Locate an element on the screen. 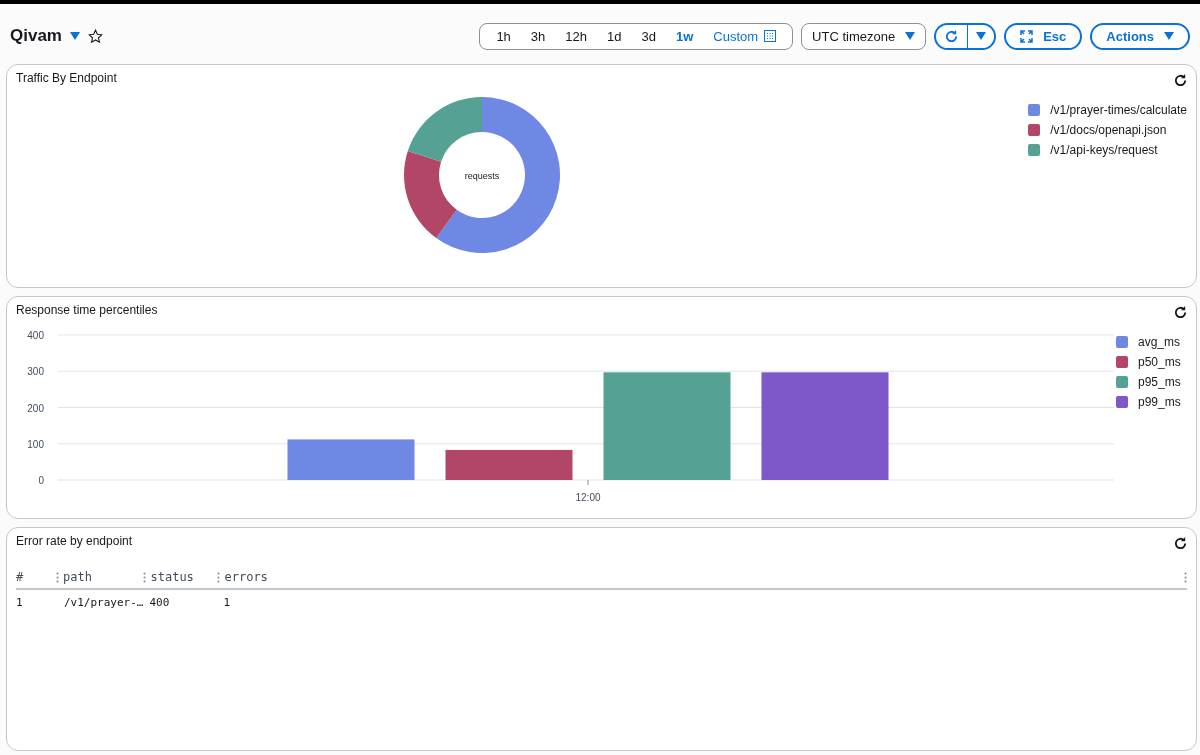  star-icon is located at coordinates (95, 36).